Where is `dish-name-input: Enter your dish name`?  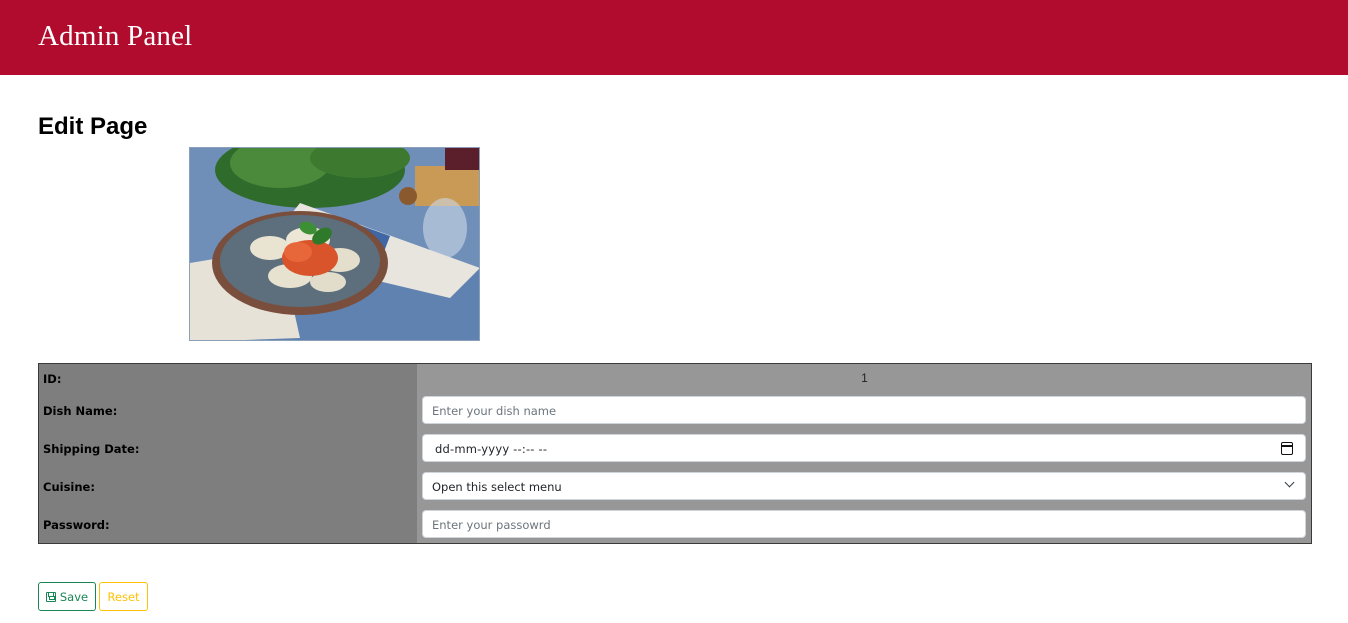 dish-name-input: Enter your dish name is located at coordinates (864, 410).